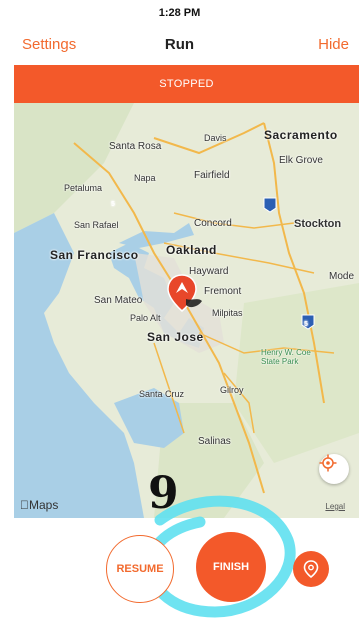  I want to click on map-label-henry-coe: Henry W. Coe State Park, so click(286, 357).